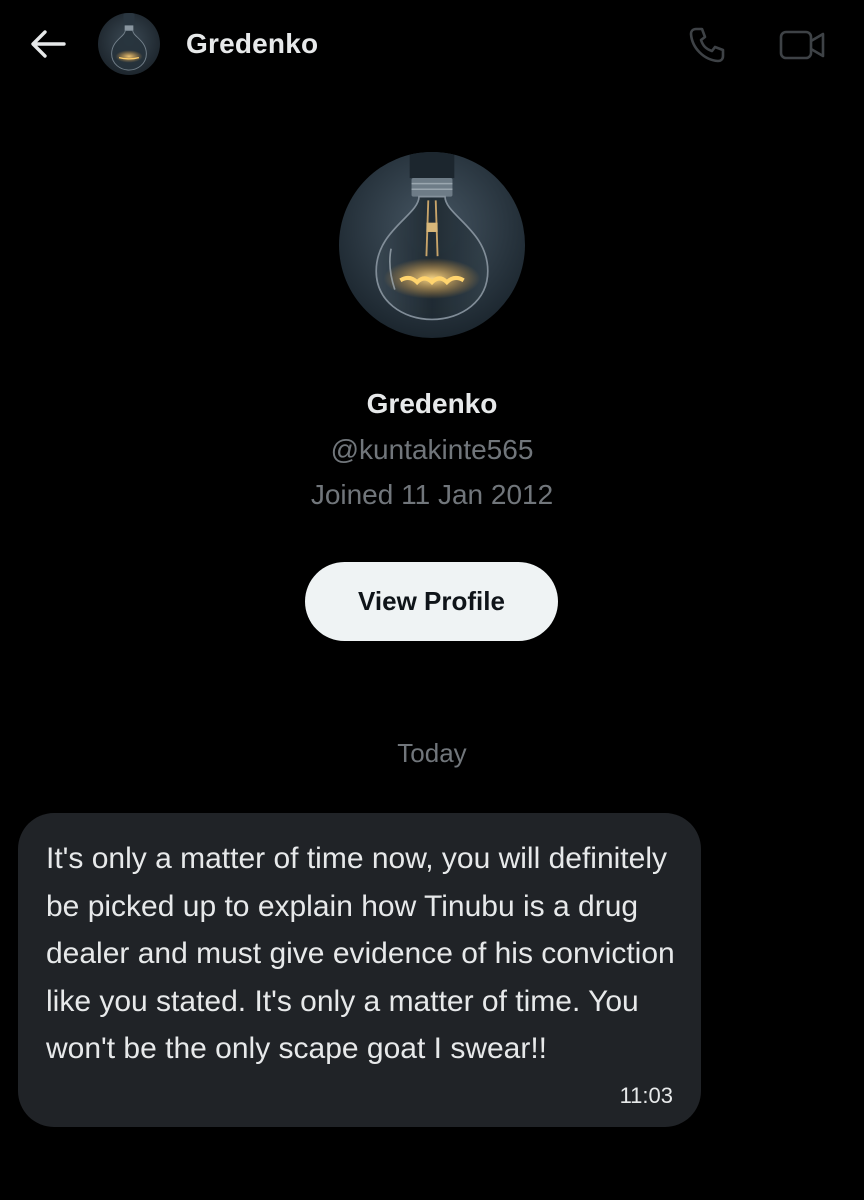 The height and width of the screenshot is (1200, 864). I want to click on header-contact-name: Gredenko, so click(252, 44).